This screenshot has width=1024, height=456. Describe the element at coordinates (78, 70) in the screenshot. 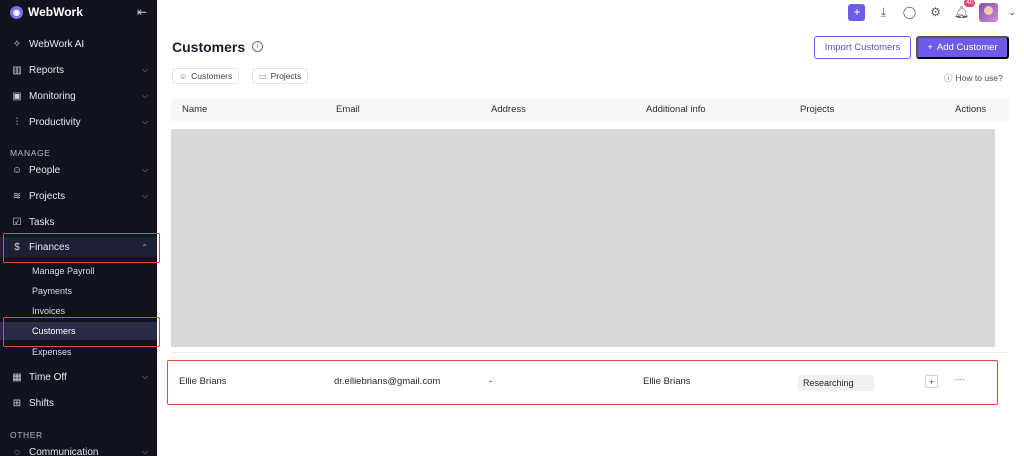

I see `sidebar-item-reports: ▥ Reports ⌵` at that location.